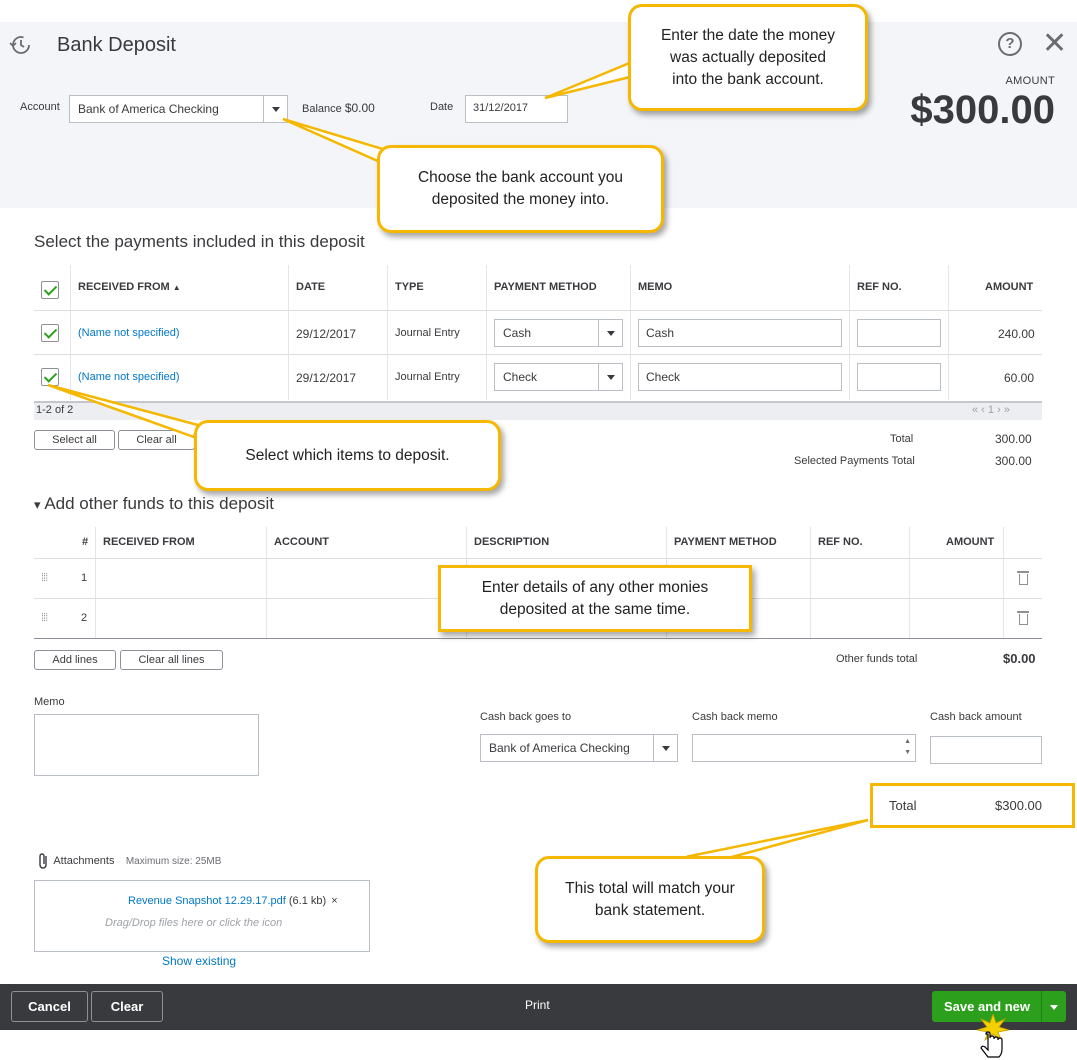  What do you see at coordinates (526, 717) in the screenshot?
I see `cash-back-goes-to-label: Cash back goes to` at bounding box center [526, 717].